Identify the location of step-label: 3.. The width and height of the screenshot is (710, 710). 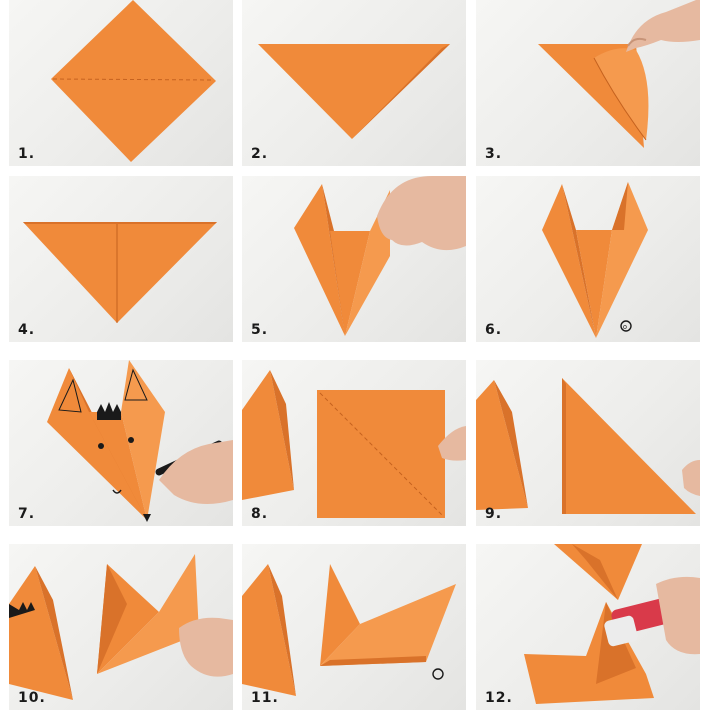
(494, 154).